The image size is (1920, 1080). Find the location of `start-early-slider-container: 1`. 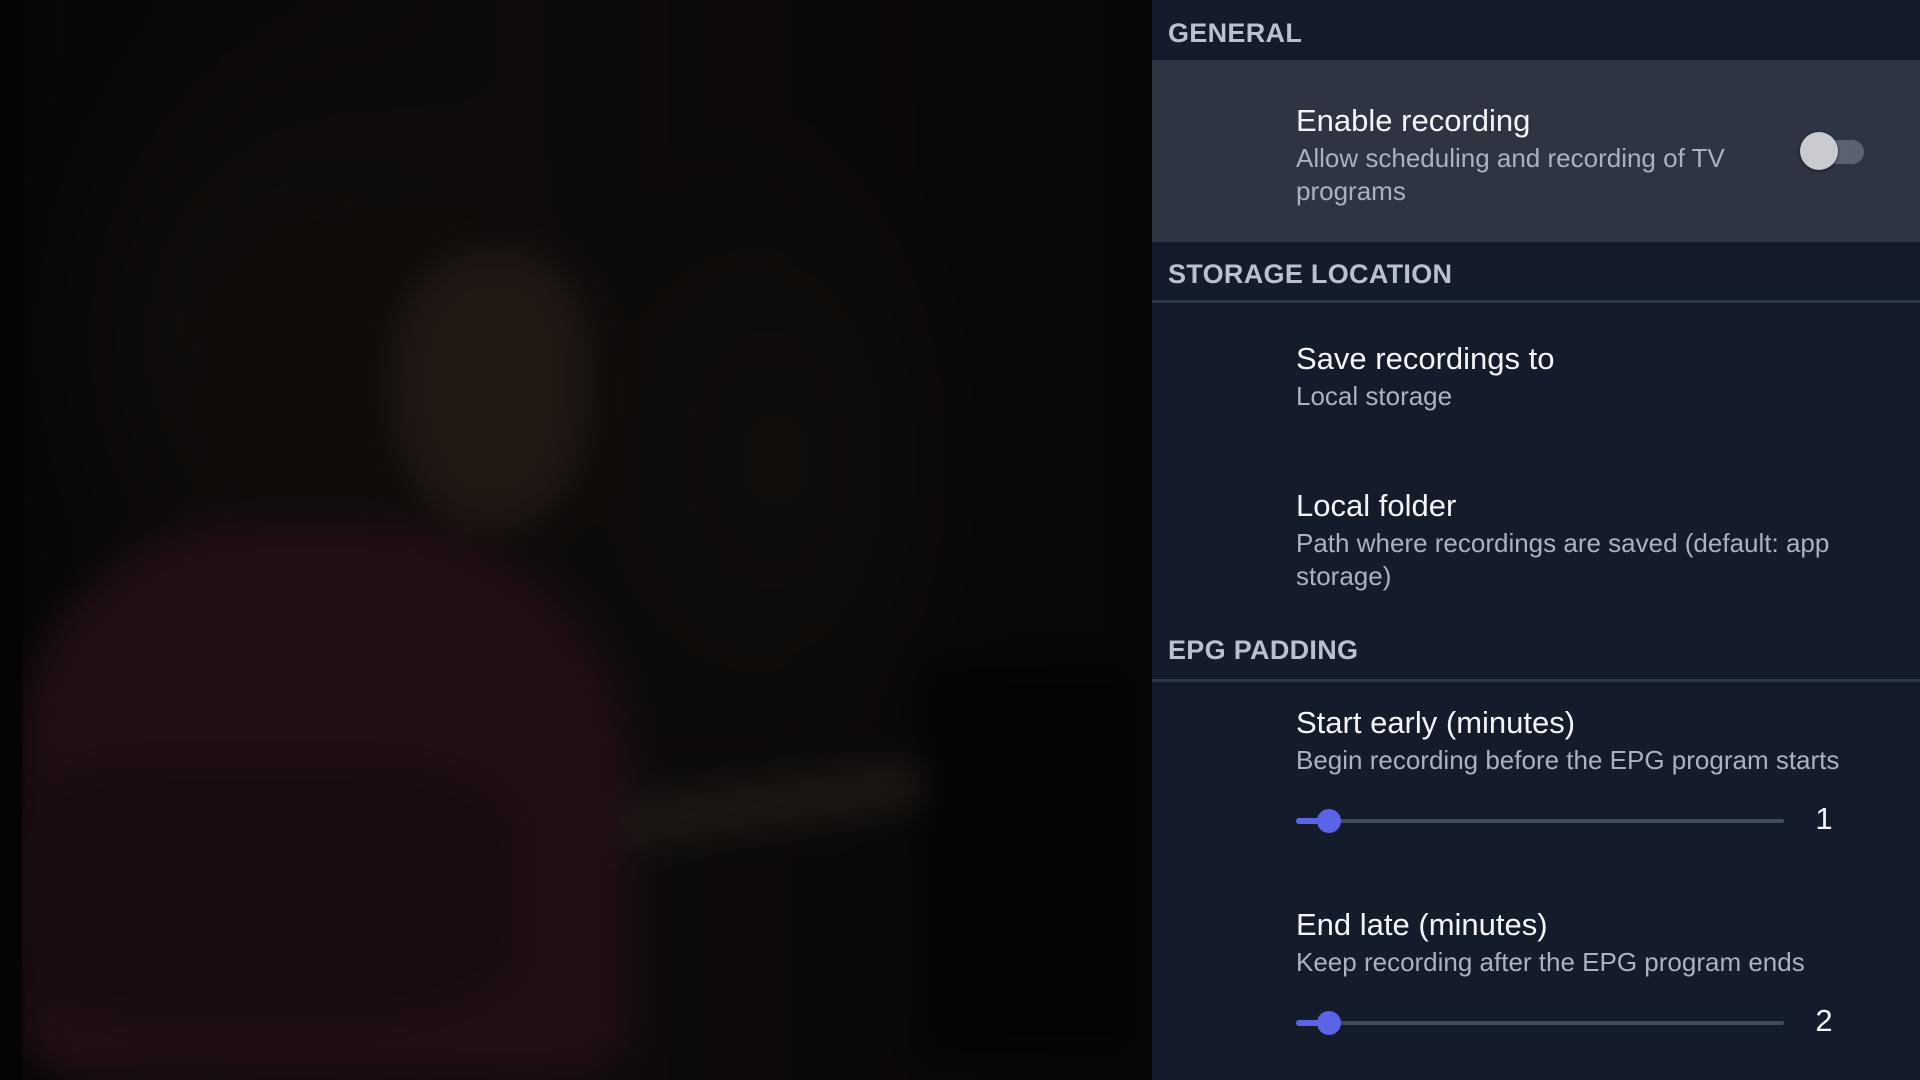

start-early-slider-container: 1 is located at coordinates (1580, 821).